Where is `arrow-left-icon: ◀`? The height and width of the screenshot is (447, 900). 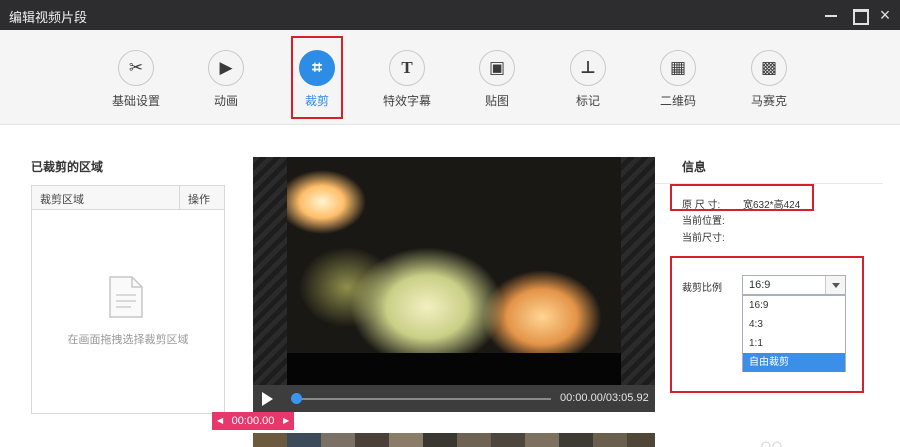
arrow-left-icon: ◀ is located at coordinates (220, 421).